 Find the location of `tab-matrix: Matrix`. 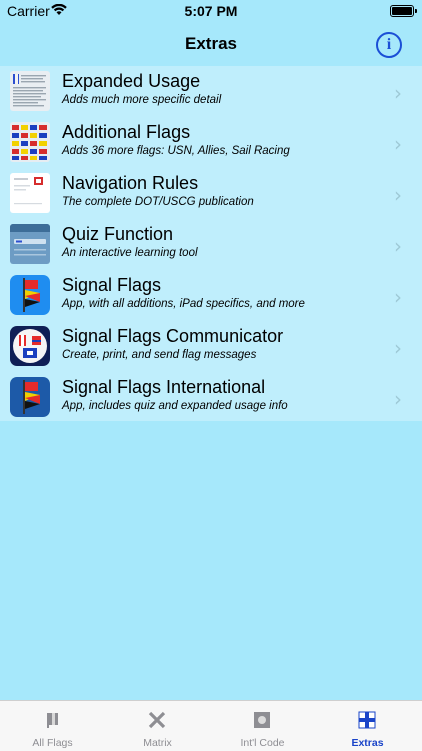

tab-matrix: Matrix is located at coordinates (157, 726).